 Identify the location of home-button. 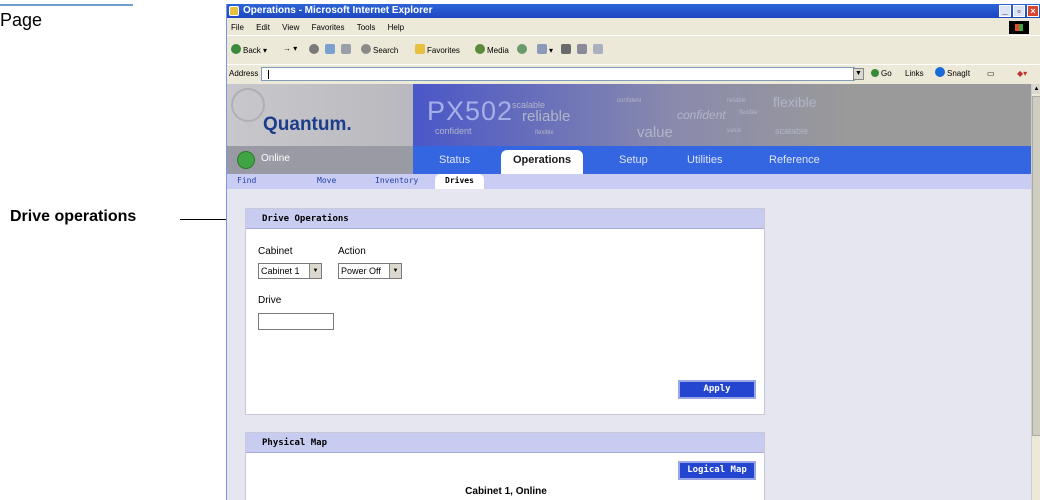
(347, 49).